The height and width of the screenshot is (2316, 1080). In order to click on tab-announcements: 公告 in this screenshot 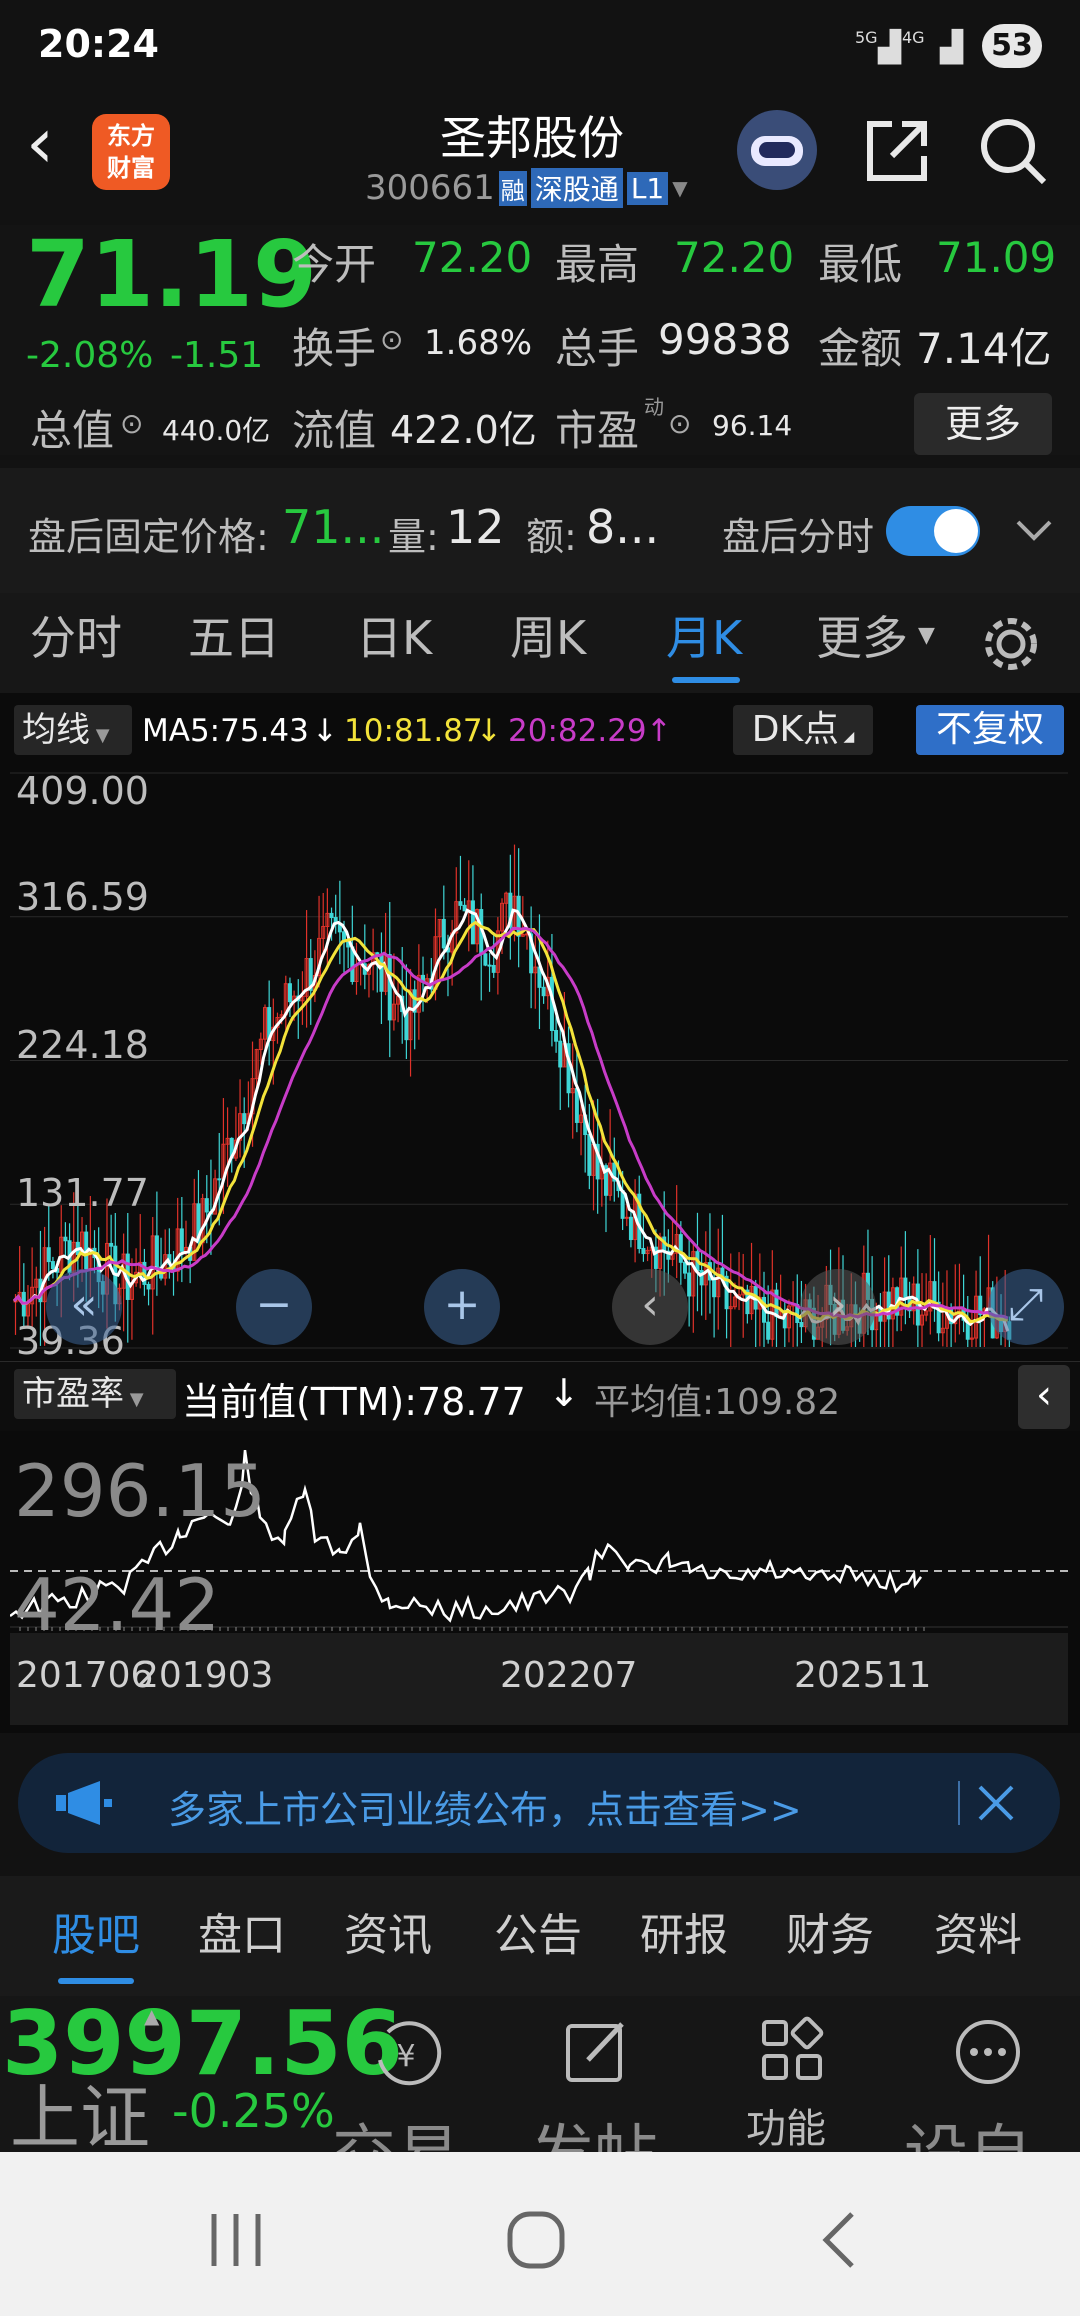, I will do `click(538, 1936)`.